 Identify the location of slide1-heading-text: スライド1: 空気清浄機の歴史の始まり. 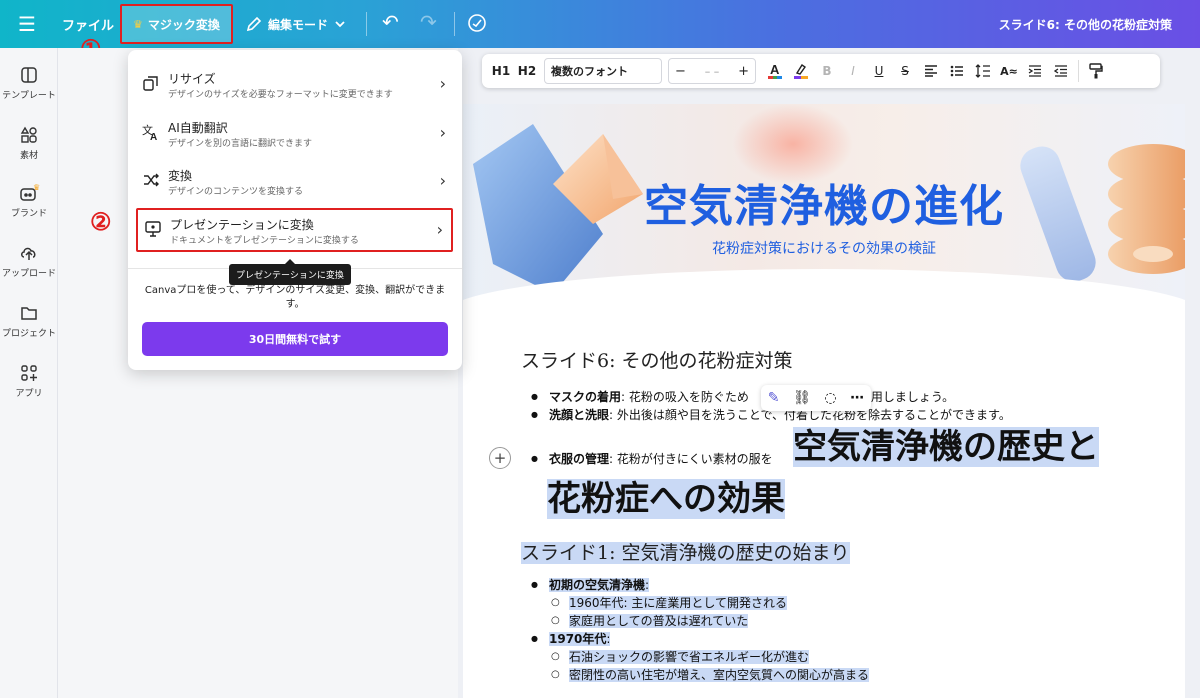
(685, 553).